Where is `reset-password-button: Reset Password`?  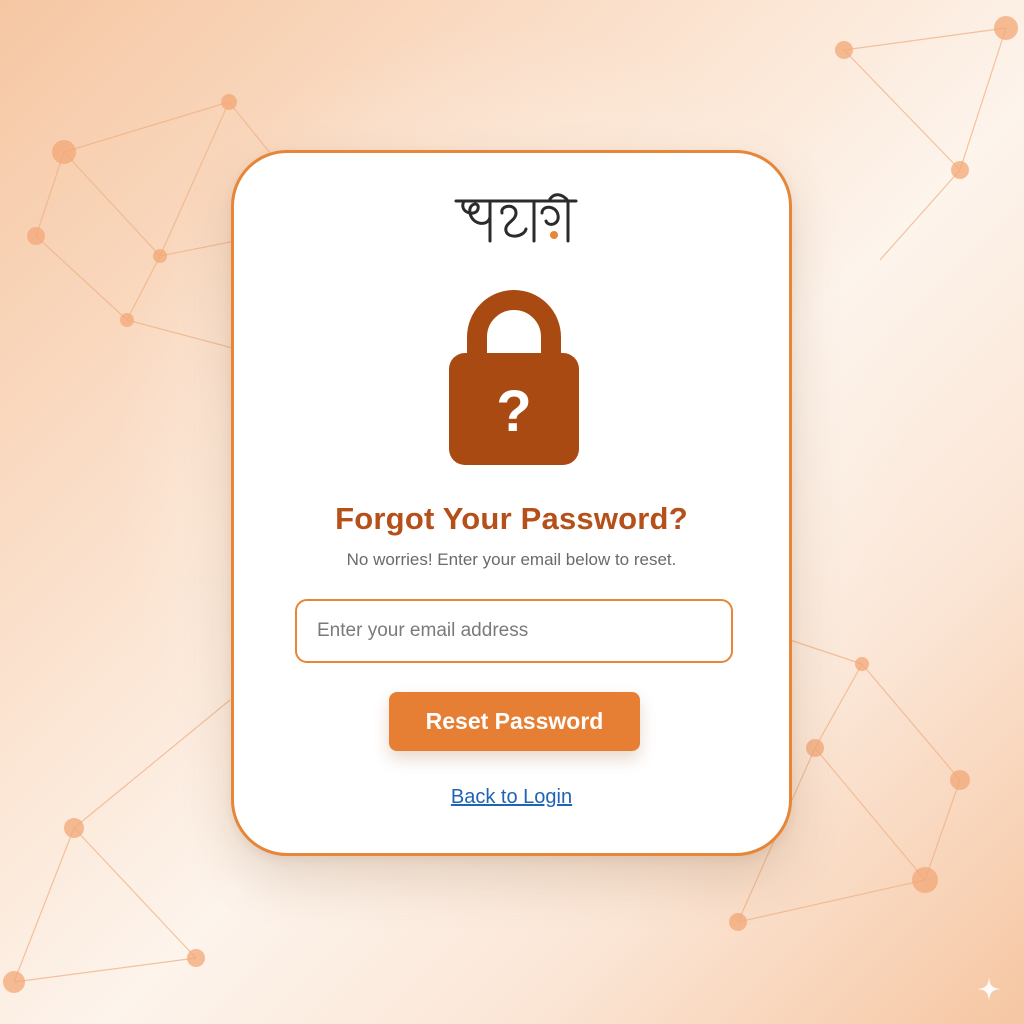 reset-password-button: Reset Password is located at coordinates (514, 721).